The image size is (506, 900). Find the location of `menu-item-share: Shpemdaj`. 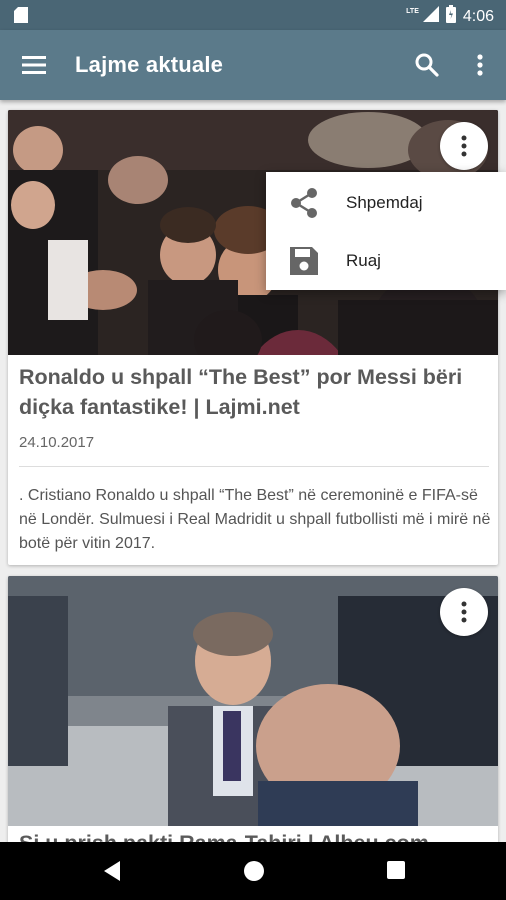

menu-item-share: Shpemdaj is located at coordinates (386, 203).